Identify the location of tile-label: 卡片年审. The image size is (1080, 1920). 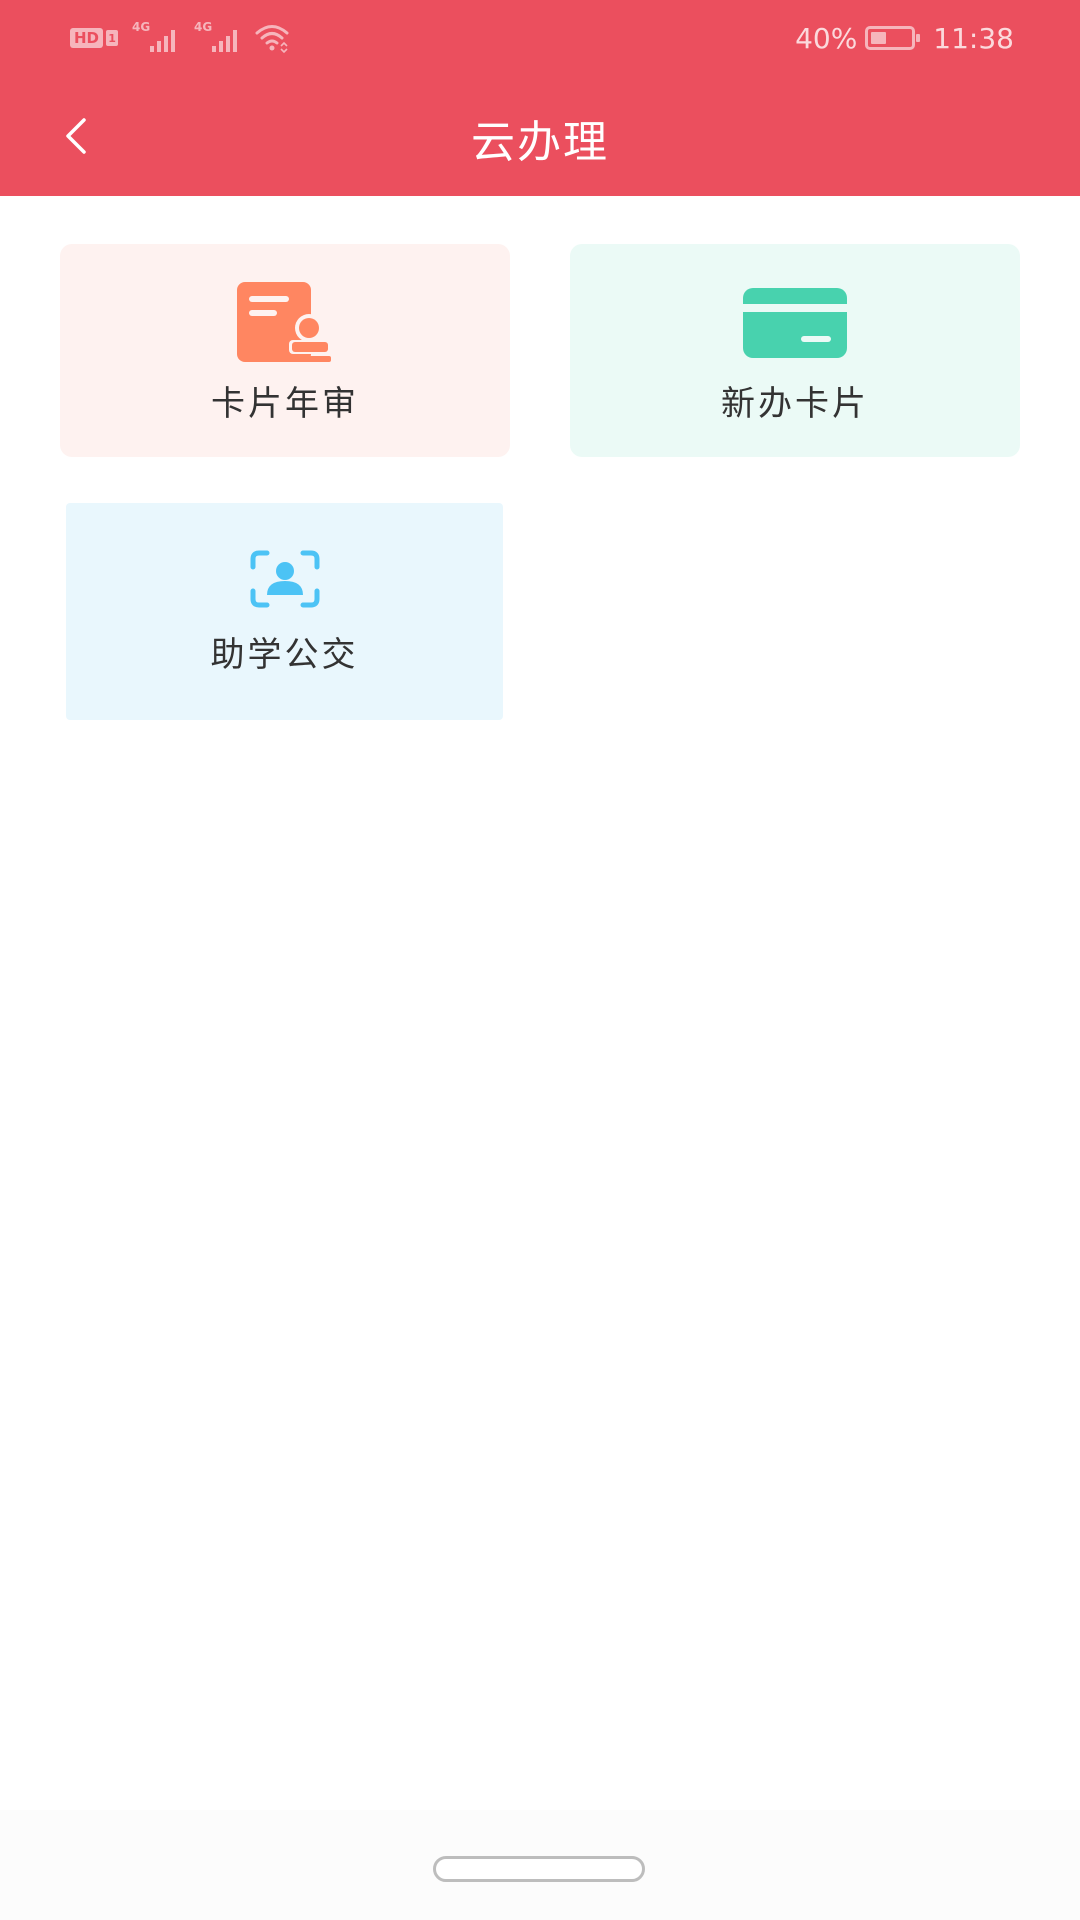
(285, 404).